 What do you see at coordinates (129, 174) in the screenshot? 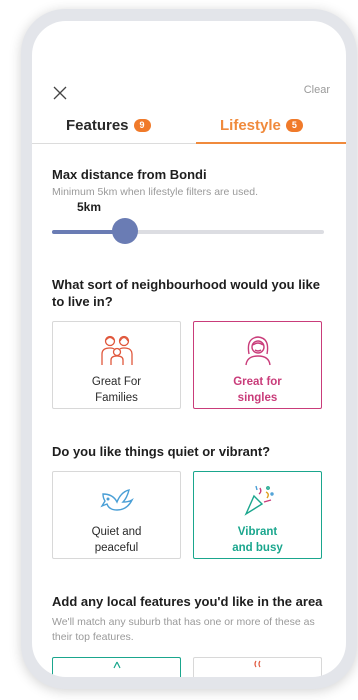
I see `distance-title: Max distance from Bondi` at bounding box center [129, 174].